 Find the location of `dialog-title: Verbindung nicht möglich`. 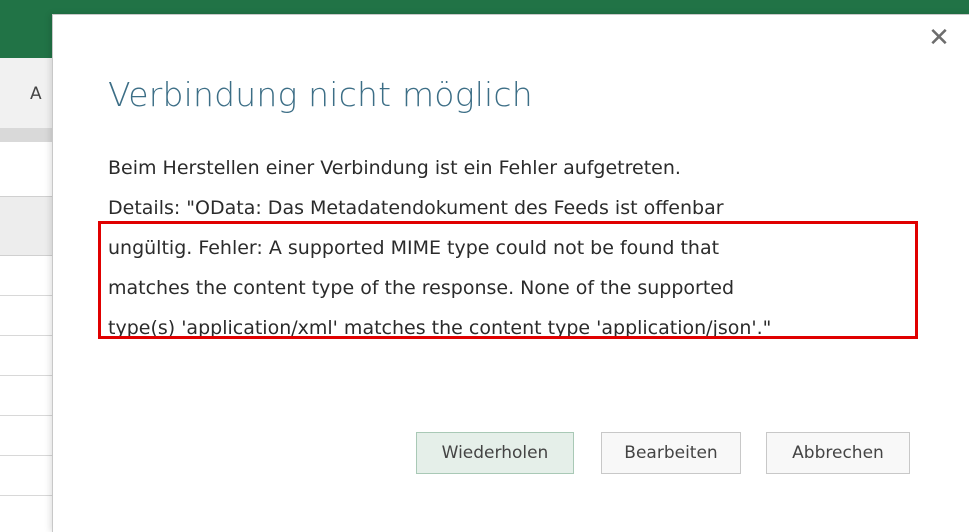

dialog-title: Verbindung nicht möglich is located at coordinates (320, 94).